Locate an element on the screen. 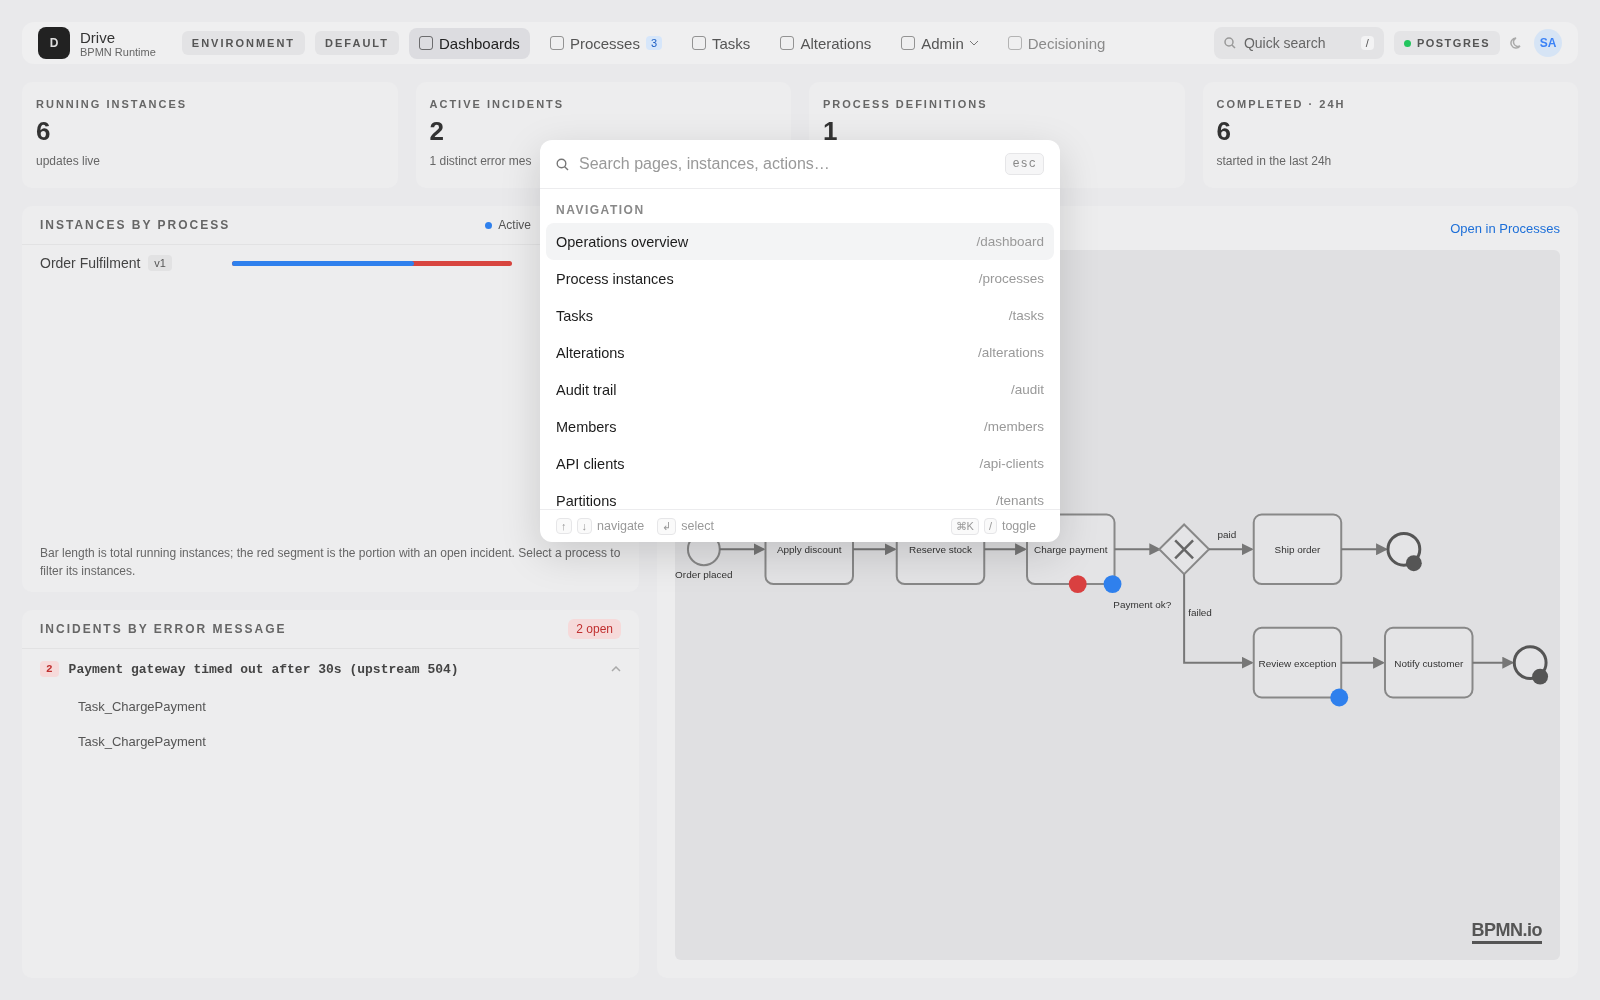 This screenshot has height=1000, width=1600. palette-item: API clients /api-clients is located at coordinates (800, 463).